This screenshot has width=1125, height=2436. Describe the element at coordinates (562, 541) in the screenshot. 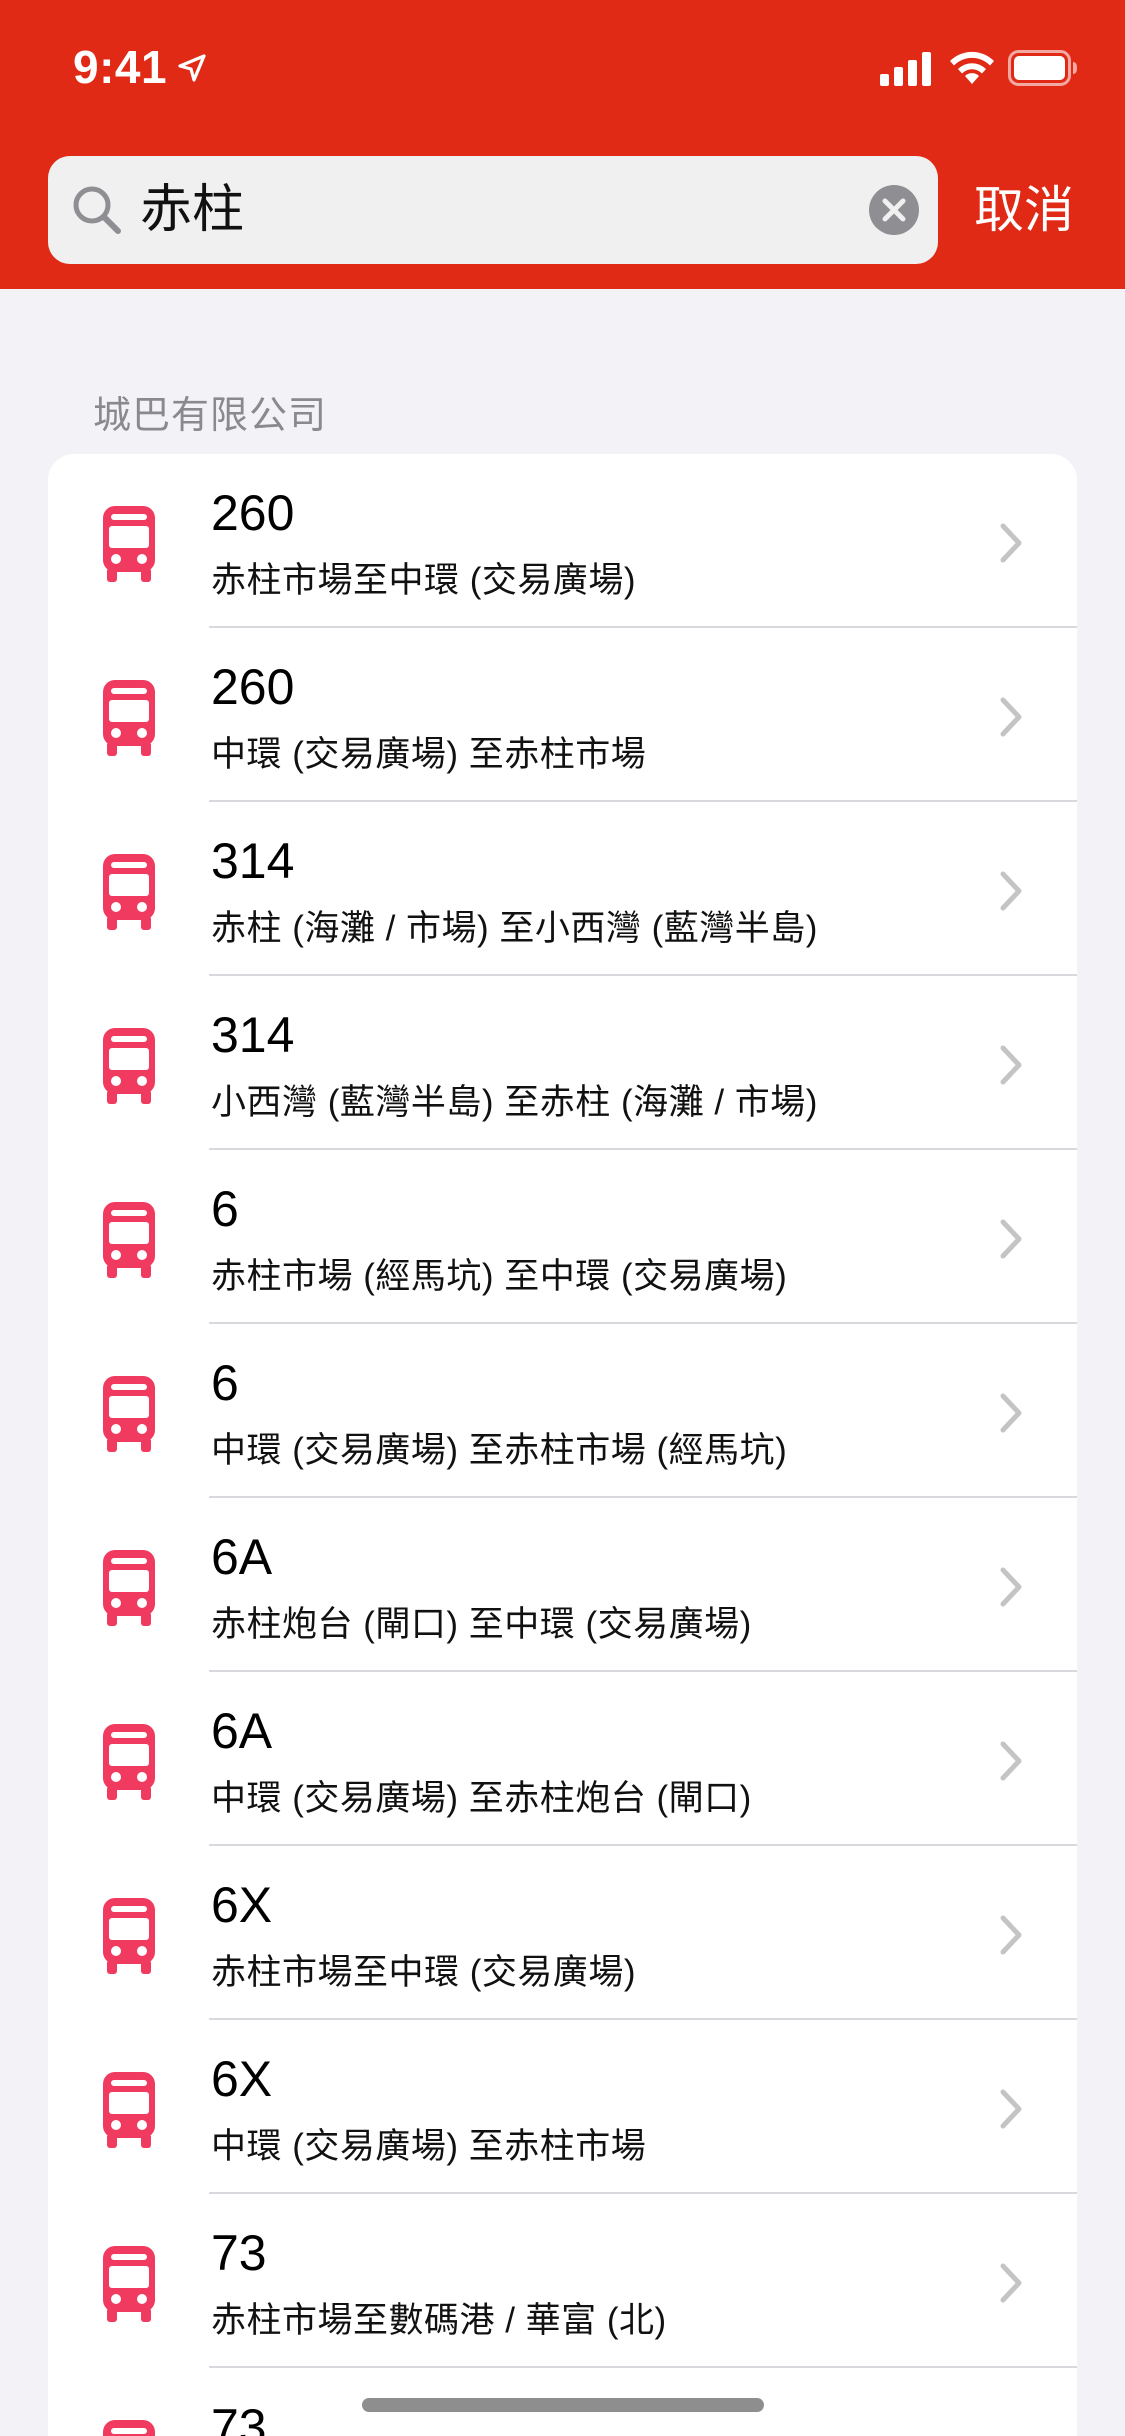

I see `route-row: 260 赤柱市場至中環 (交易廣場)` at that location.